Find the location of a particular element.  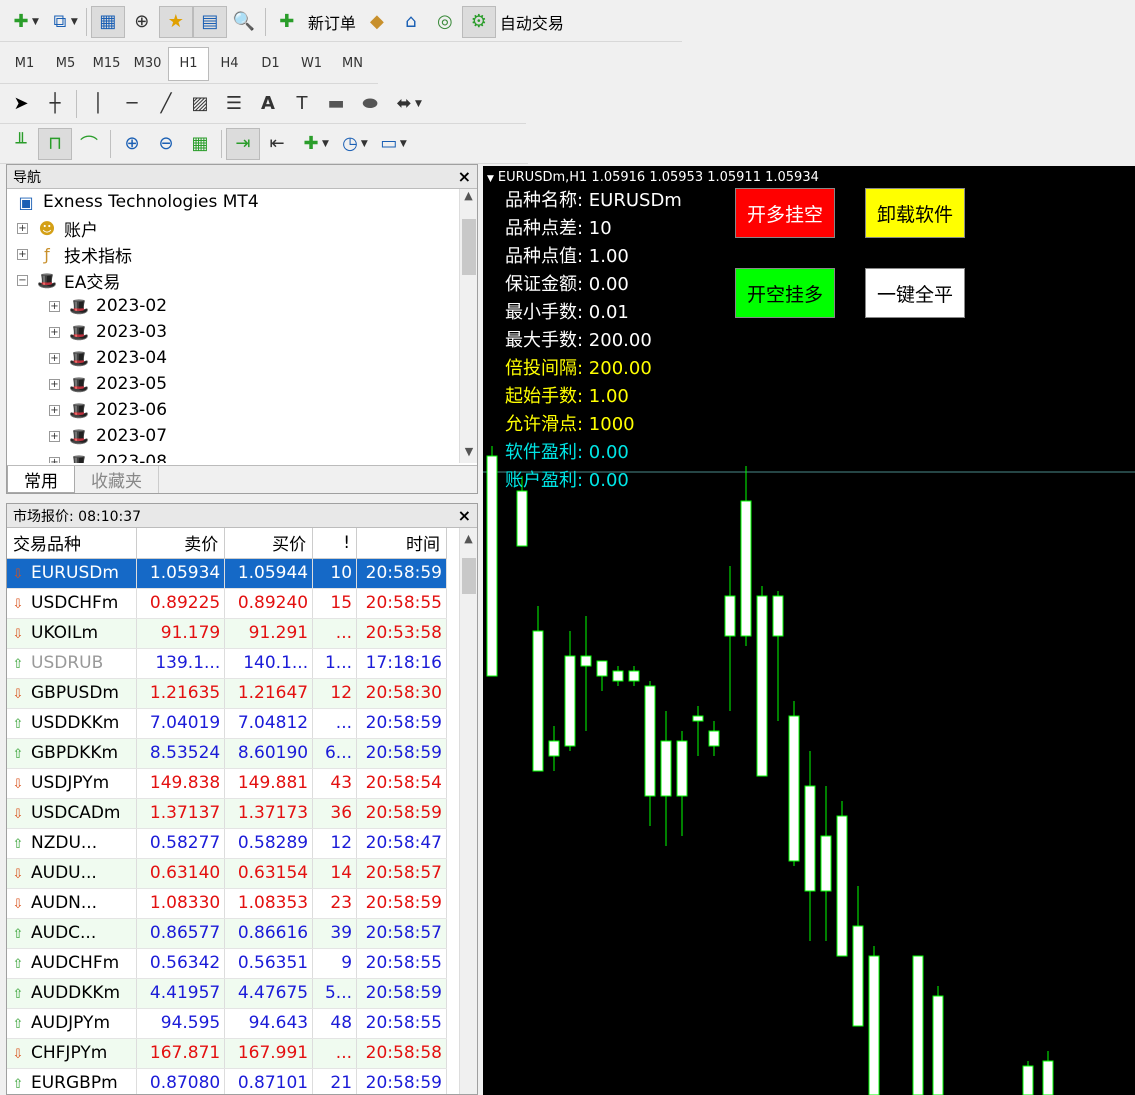

vertical-line-icon: │ is located at coordinates (98, 104).